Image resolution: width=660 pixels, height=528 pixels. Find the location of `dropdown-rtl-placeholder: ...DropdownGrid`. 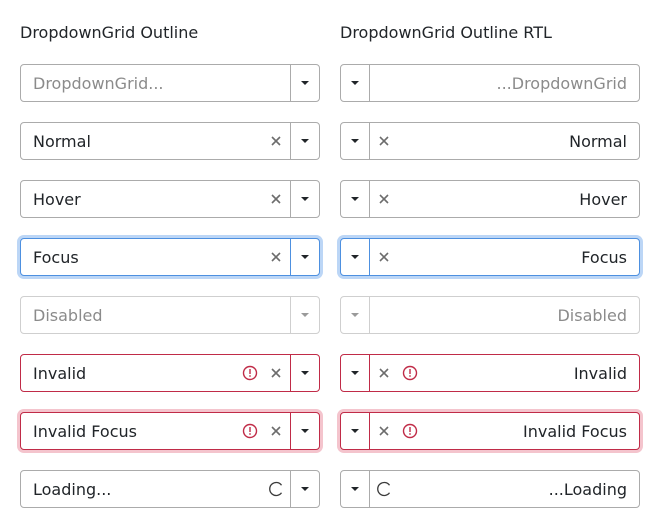

dropdown-rtl-placeholder: ...DropdownGrid is located at coordinates (490, 83).